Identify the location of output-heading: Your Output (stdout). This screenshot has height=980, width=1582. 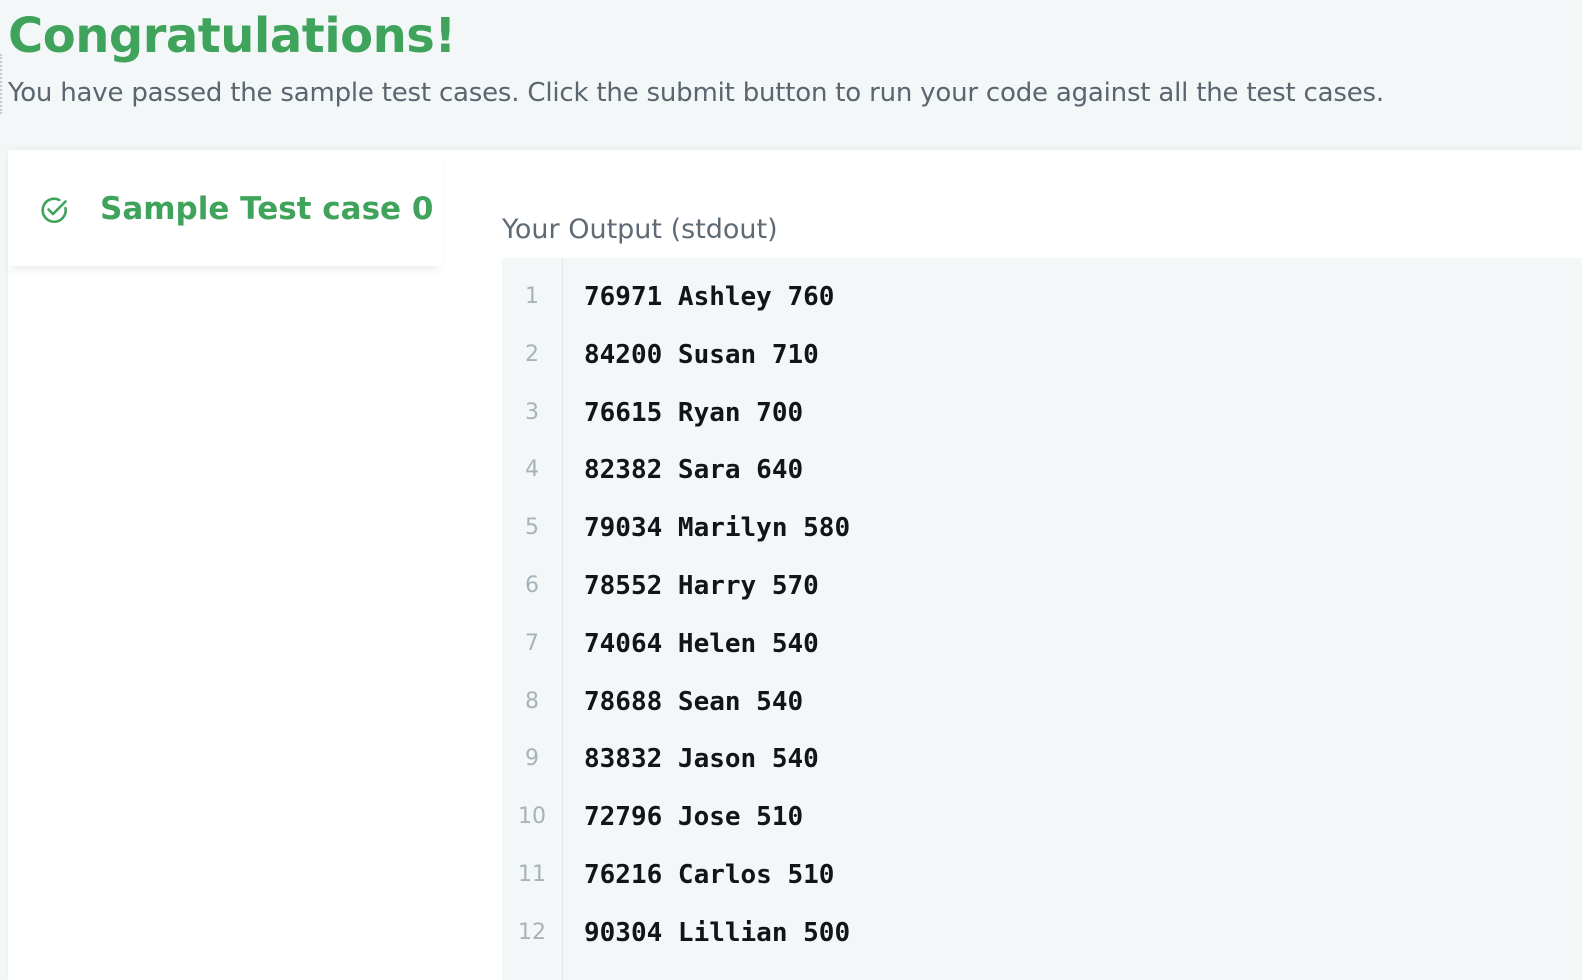
(640, 229).